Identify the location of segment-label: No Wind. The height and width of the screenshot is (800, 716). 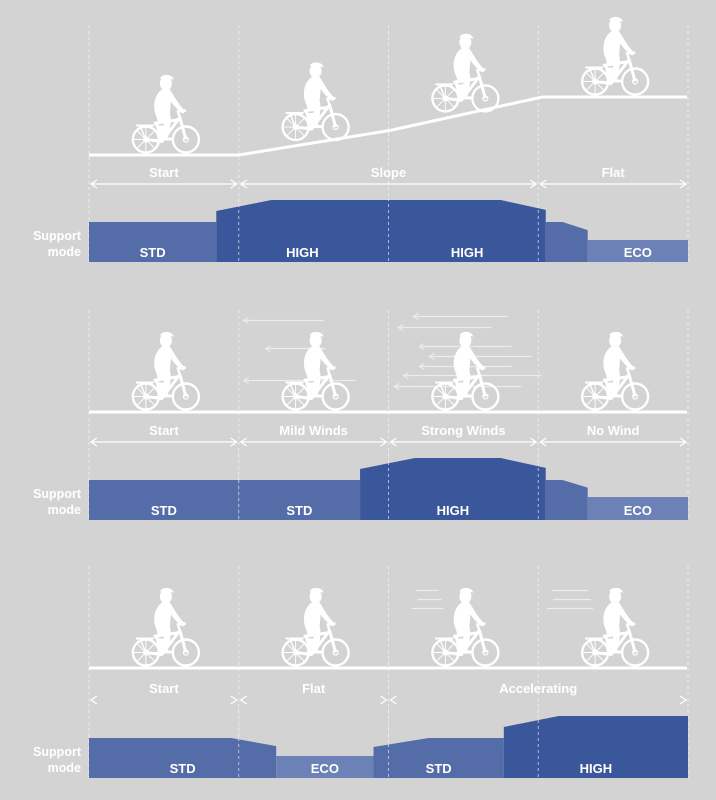
(613, 430).